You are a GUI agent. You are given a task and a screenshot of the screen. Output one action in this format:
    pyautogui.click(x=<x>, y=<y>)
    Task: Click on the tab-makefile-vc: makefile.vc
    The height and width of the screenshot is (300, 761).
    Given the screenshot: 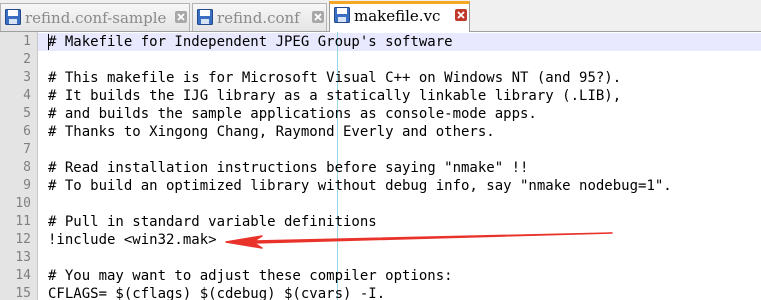 What is the action you would take?
    pyautogui.click(x=399, y=16)
    